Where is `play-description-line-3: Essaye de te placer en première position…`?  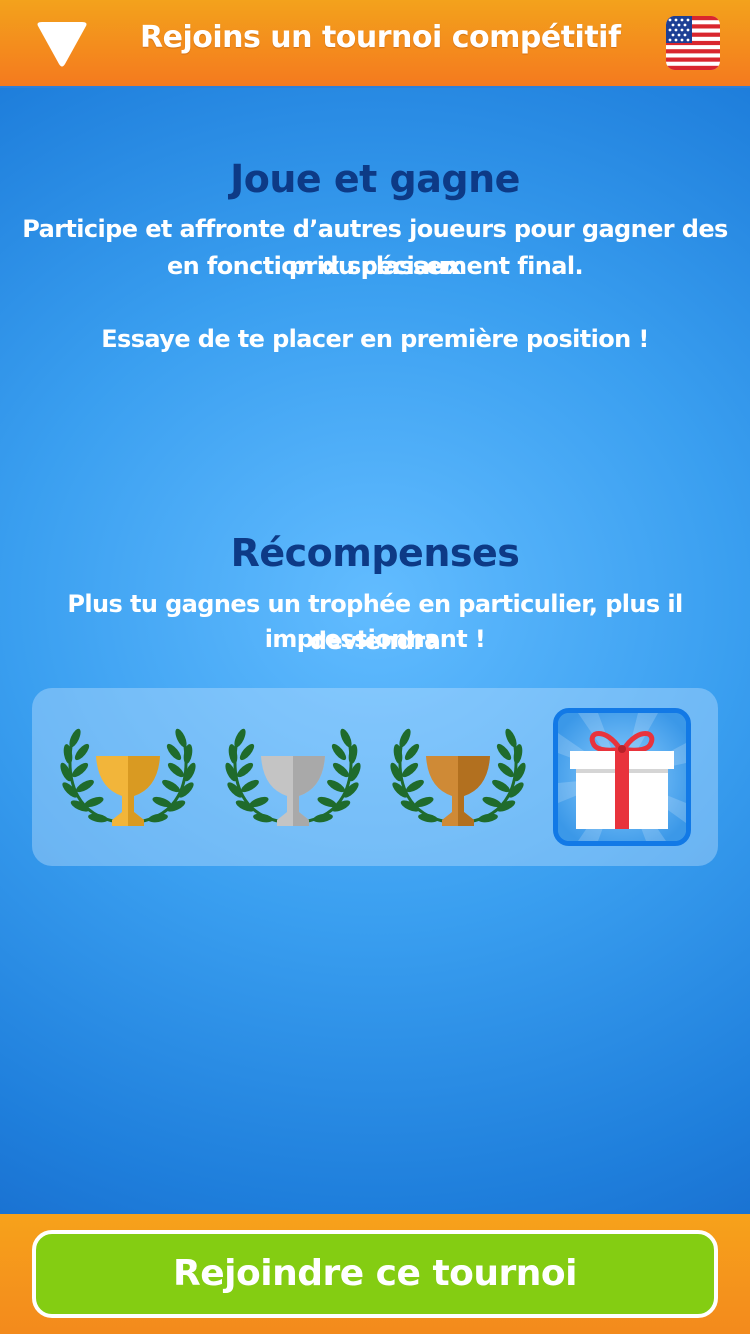 play-description-line-3: Essaye de te placer en première position… is located at coordinates (375, 339).